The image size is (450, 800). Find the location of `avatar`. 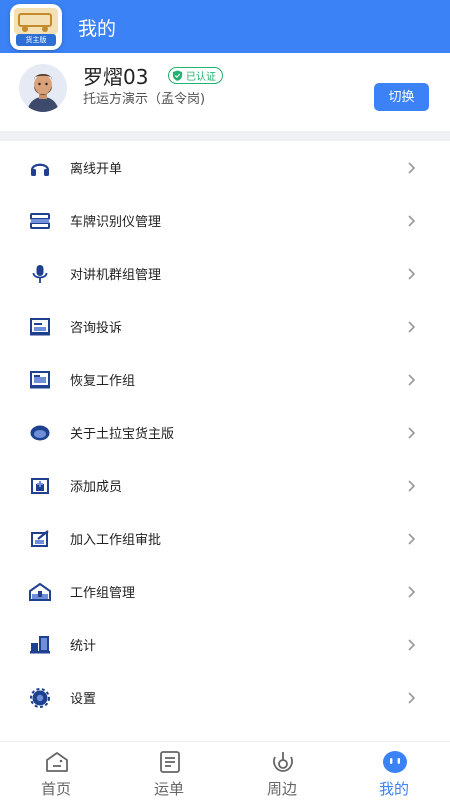

avatar is located at coordinates (43, 88).